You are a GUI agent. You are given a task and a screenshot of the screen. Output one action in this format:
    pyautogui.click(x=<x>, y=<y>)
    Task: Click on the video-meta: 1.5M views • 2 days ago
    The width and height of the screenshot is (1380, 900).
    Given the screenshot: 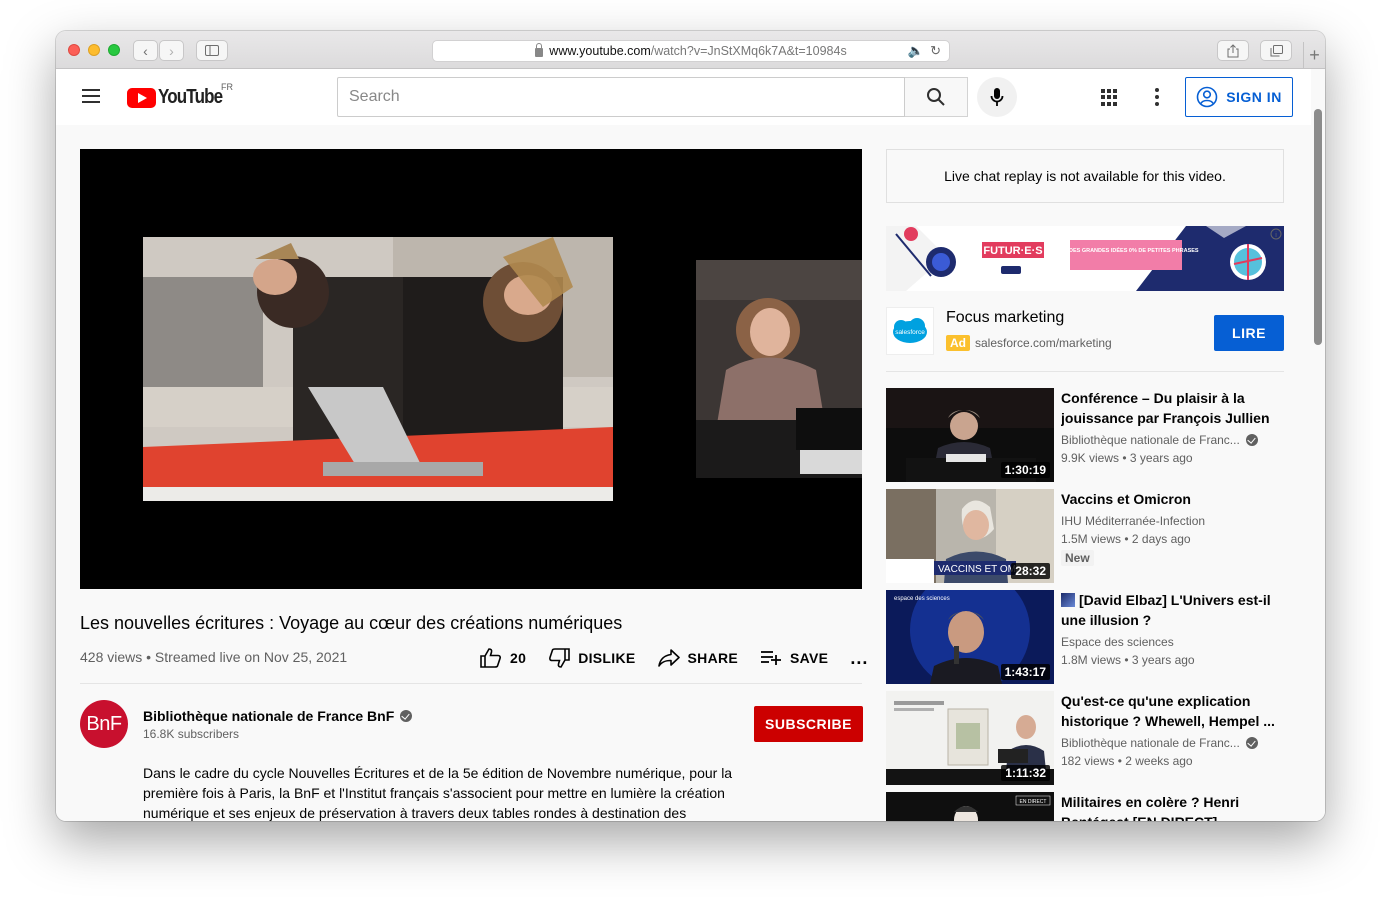 What is the action you would take?
    pyautogui.click(x=1126, y=539)
    